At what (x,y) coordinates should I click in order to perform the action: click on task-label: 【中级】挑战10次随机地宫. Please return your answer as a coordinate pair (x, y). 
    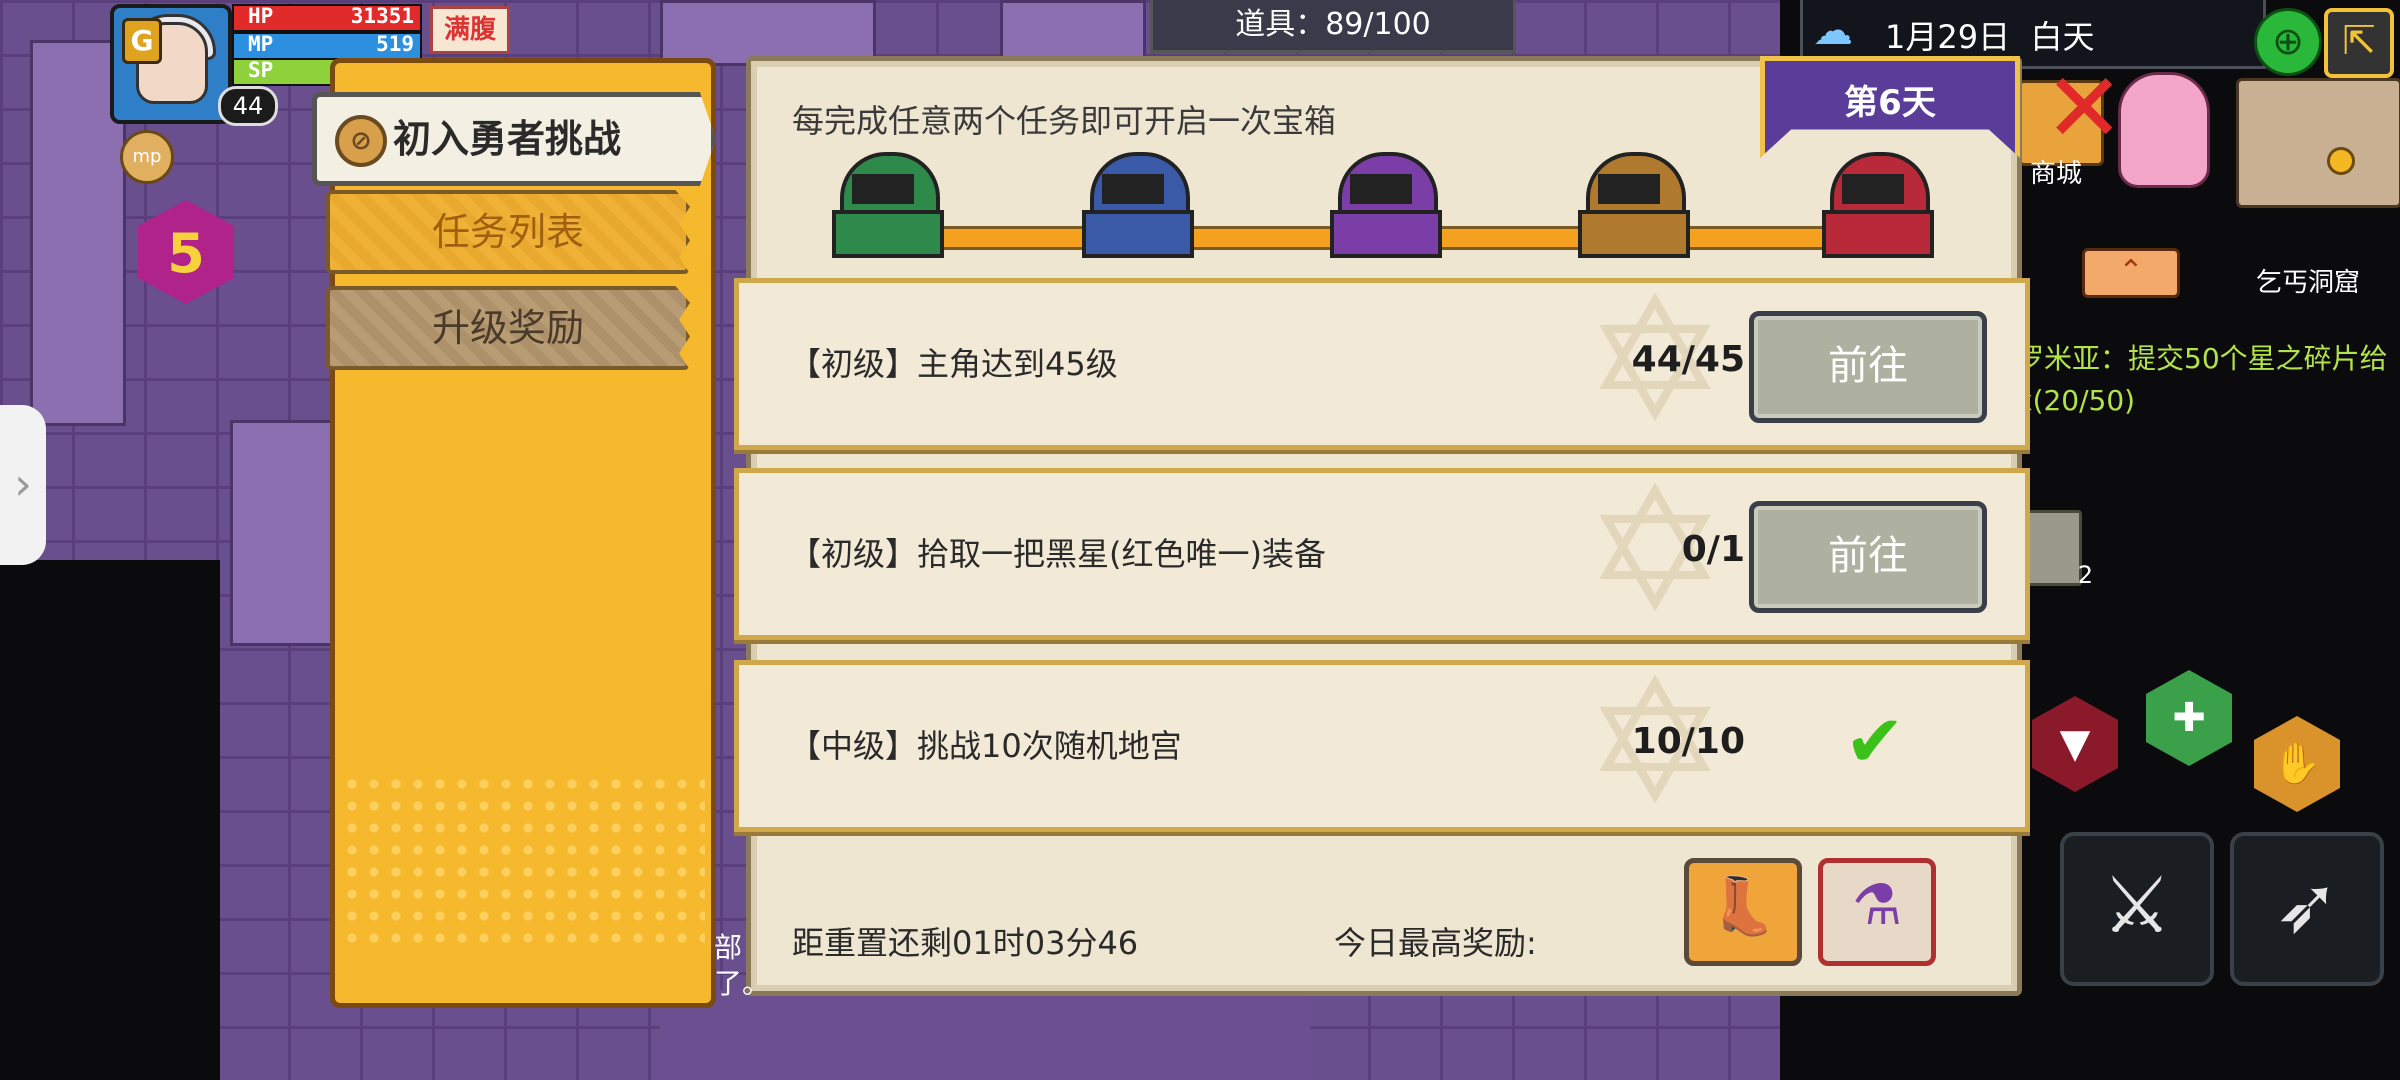
    Looking at the image, I should click on (985, 746).